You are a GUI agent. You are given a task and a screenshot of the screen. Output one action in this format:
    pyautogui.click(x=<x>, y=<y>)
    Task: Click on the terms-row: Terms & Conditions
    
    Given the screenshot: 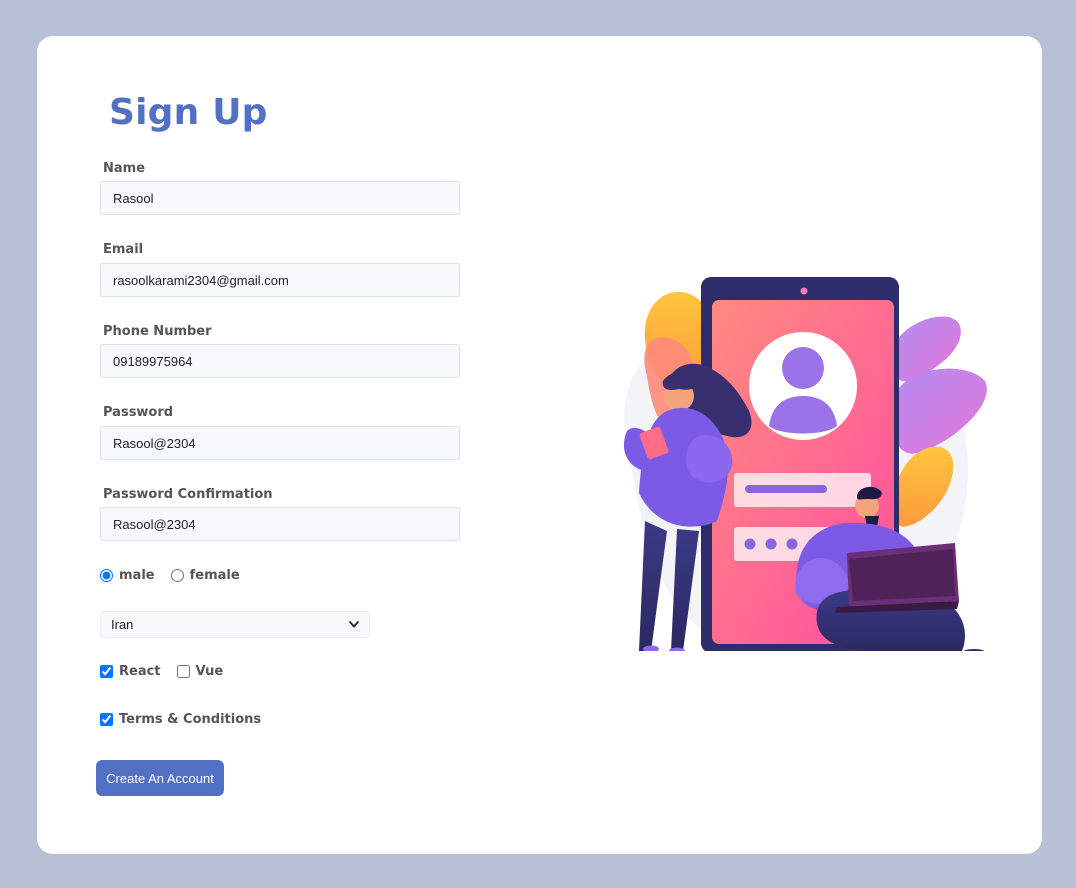 What is the action you would take?
    pyautogui.click(x=188, y=719)
    